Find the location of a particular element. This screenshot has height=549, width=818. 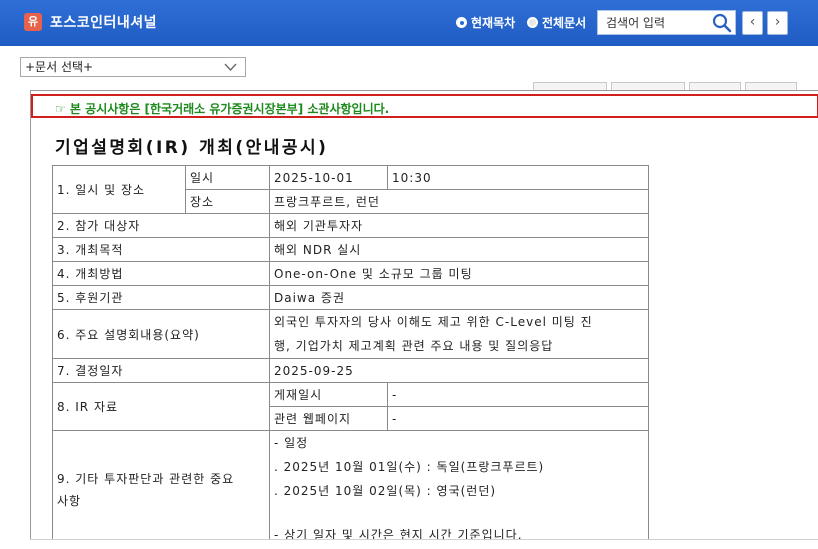

company-logo-icon: 유 is located at coordinates (33, 22).